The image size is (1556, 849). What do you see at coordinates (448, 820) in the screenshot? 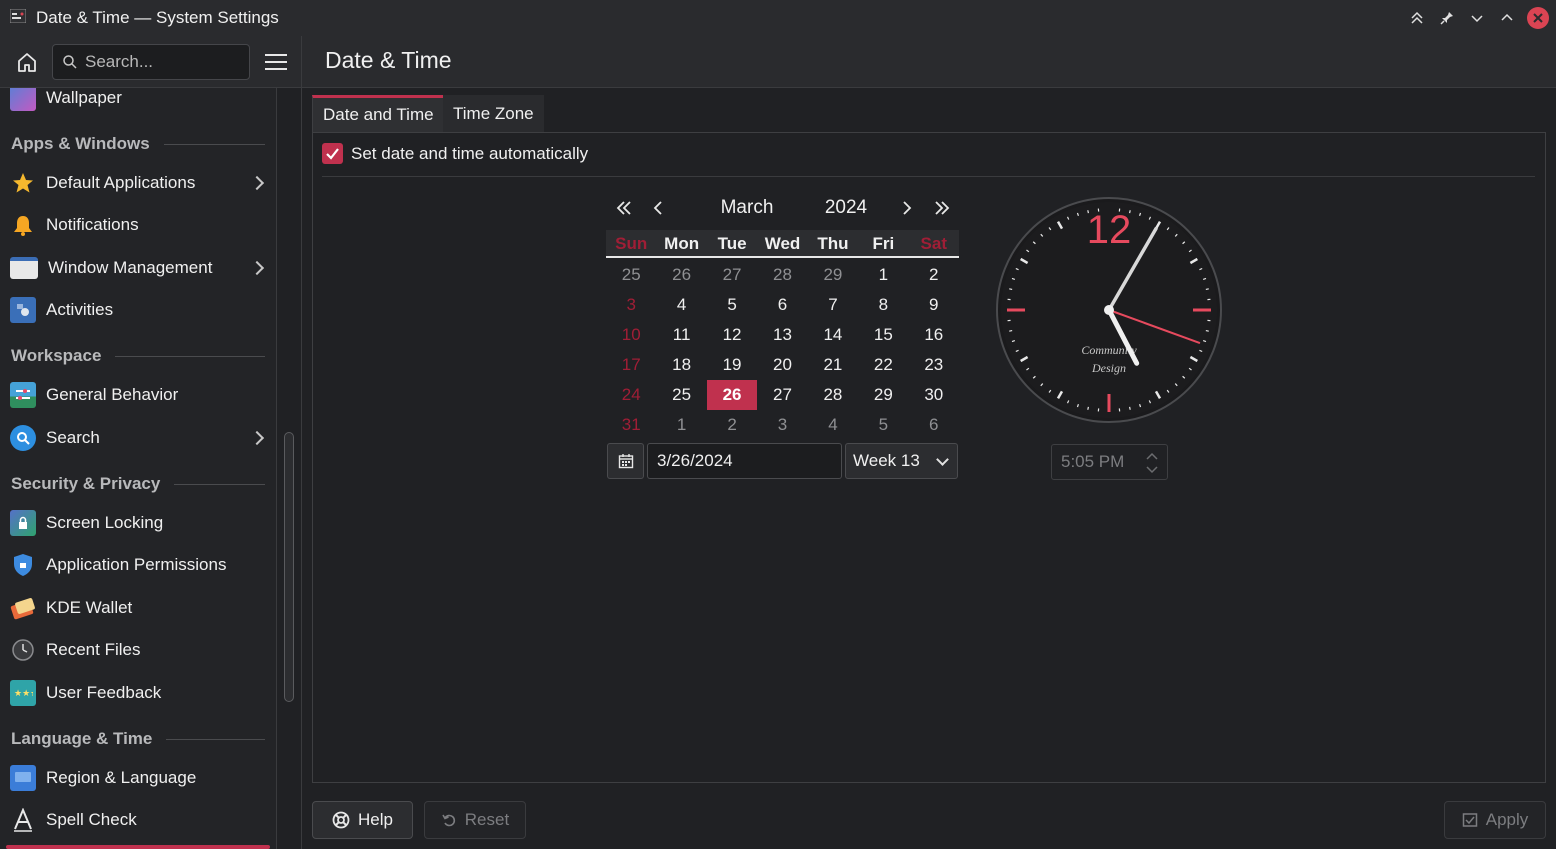
I see `undo-icon` at bounding box center [448, 820].